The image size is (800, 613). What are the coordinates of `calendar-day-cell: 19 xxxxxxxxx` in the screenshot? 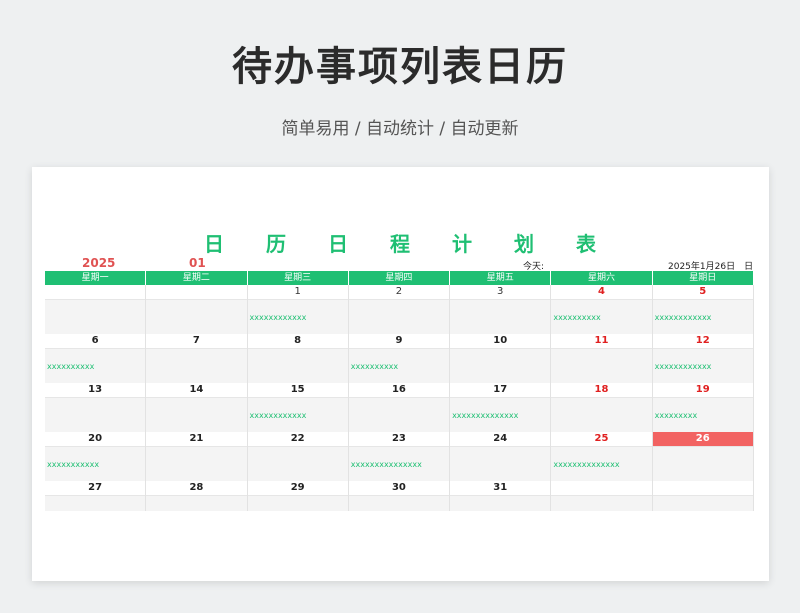 It's located at (703, 407).